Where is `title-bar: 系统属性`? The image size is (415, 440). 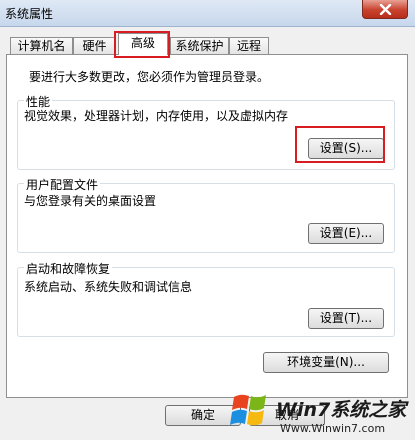
title-bar: 系统属性 is located at coordinates (207, 13).